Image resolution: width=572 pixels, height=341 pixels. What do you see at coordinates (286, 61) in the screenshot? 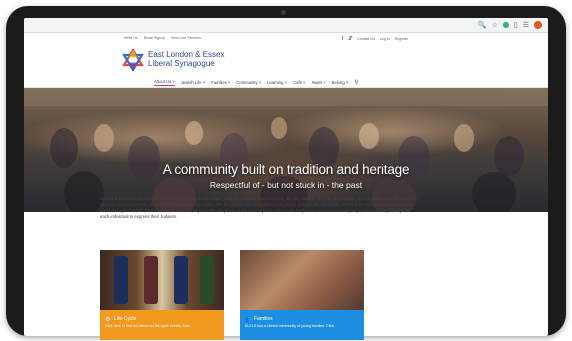
I see `logo-row: East London & Essex Liberal Synagogue` at bounding box center [286, 61].